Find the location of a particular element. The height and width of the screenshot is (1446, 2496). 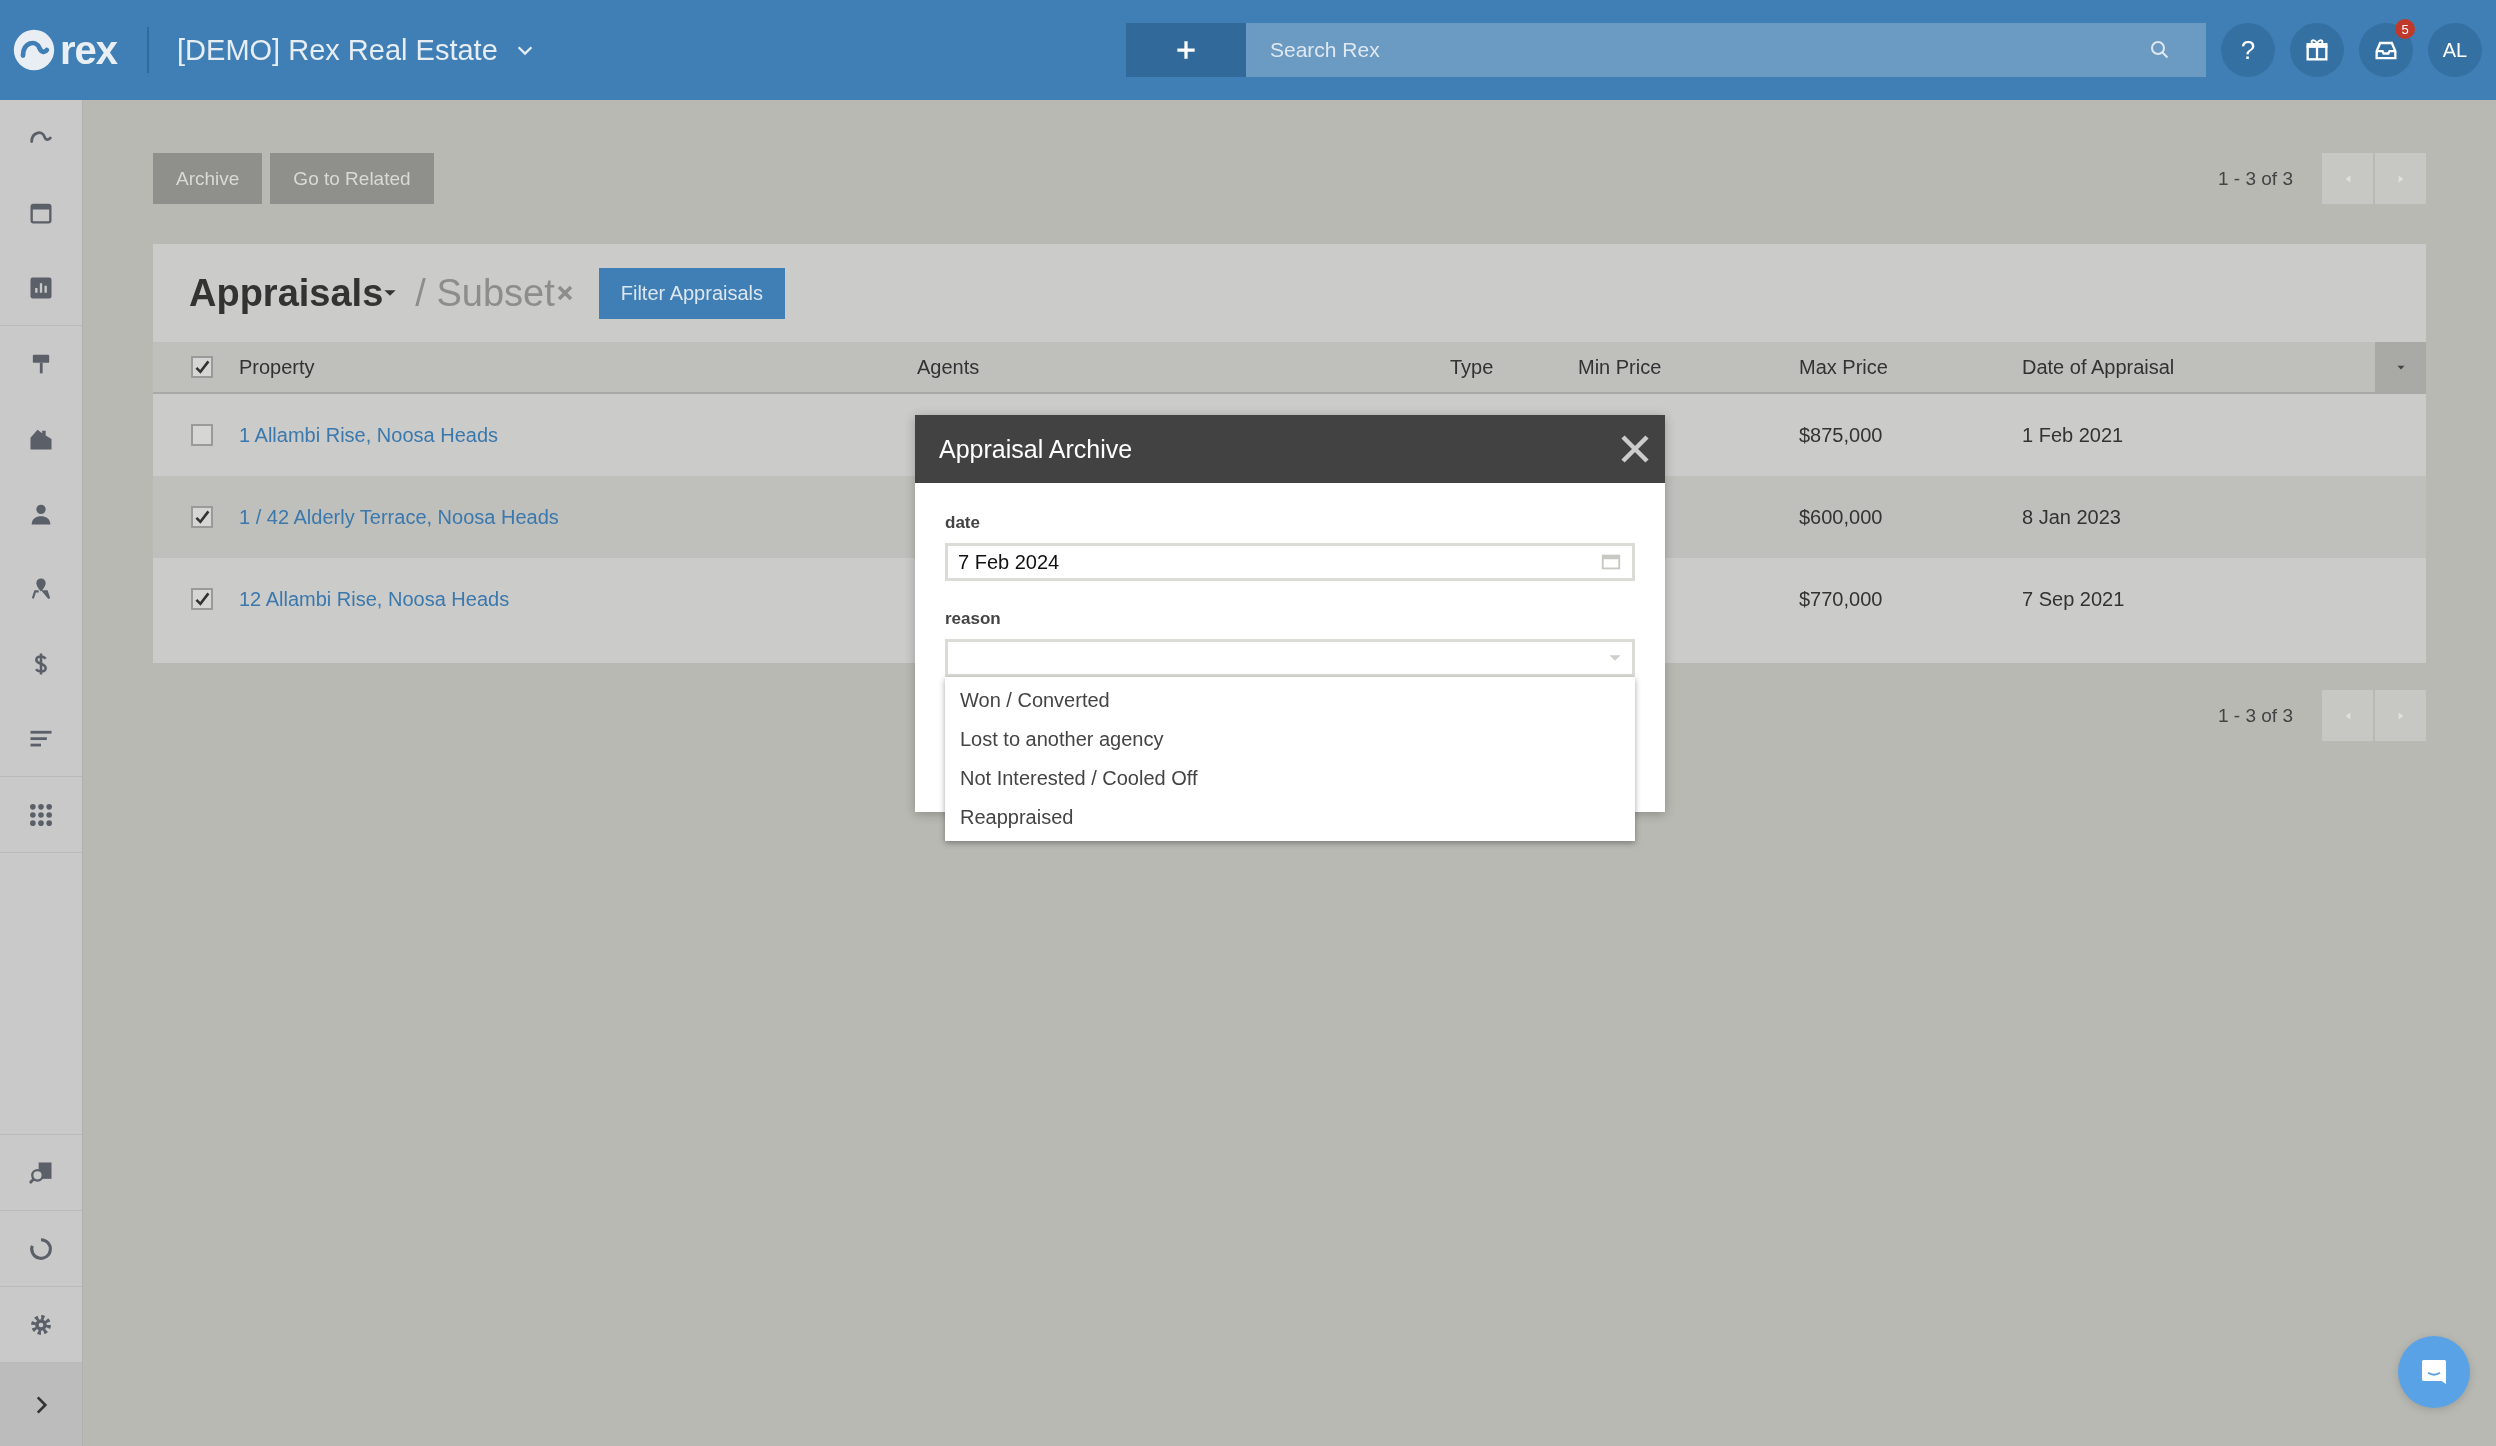

table-cell: $600,000 is located at coordinates (1841, 516).